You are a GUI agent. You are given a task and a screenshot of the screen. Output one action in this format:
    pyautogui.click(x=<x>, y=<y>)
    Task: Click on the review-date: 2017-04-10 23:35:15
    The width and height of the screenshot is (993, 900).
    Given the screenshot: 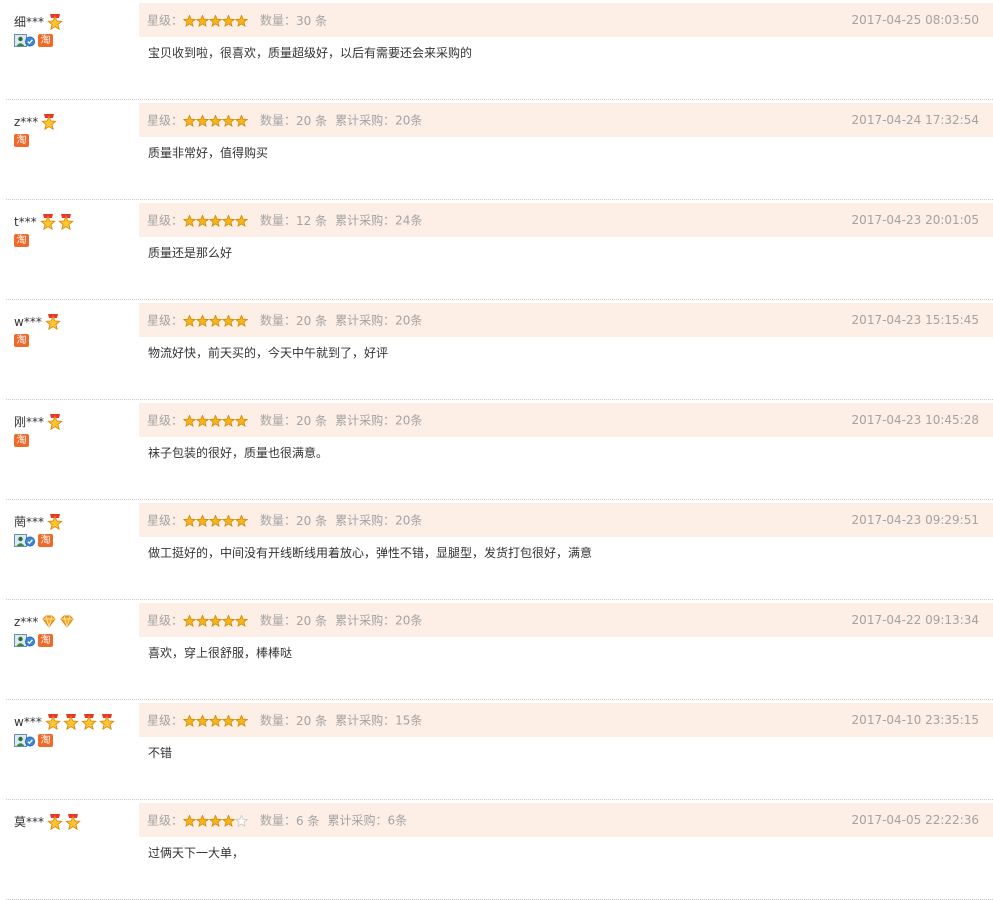 What is the action you would take?
    pyautogui.click(x=915, y=720)
    